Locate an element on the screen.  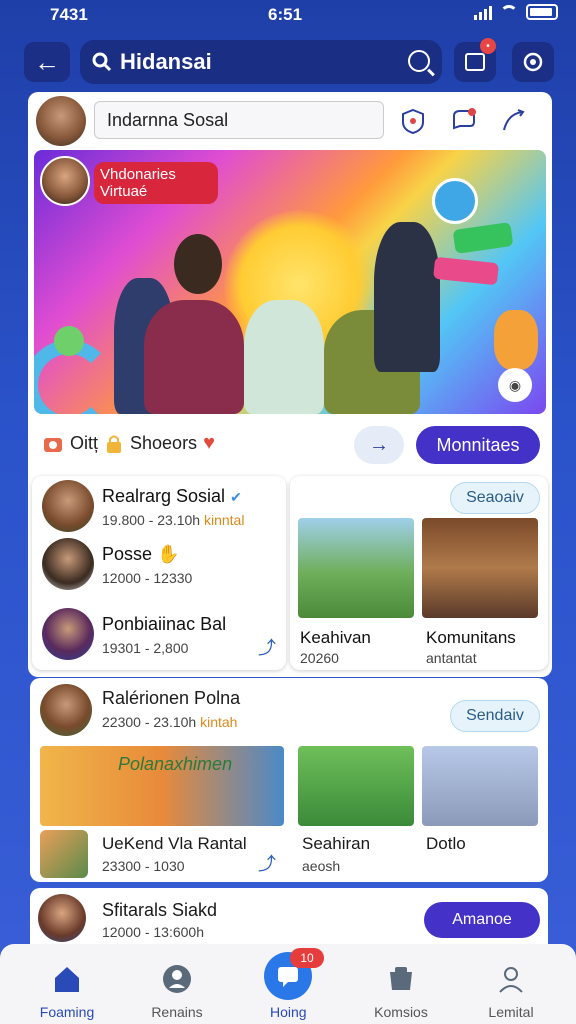
search-bar: Hidansai is located at coordinates (261, 62).